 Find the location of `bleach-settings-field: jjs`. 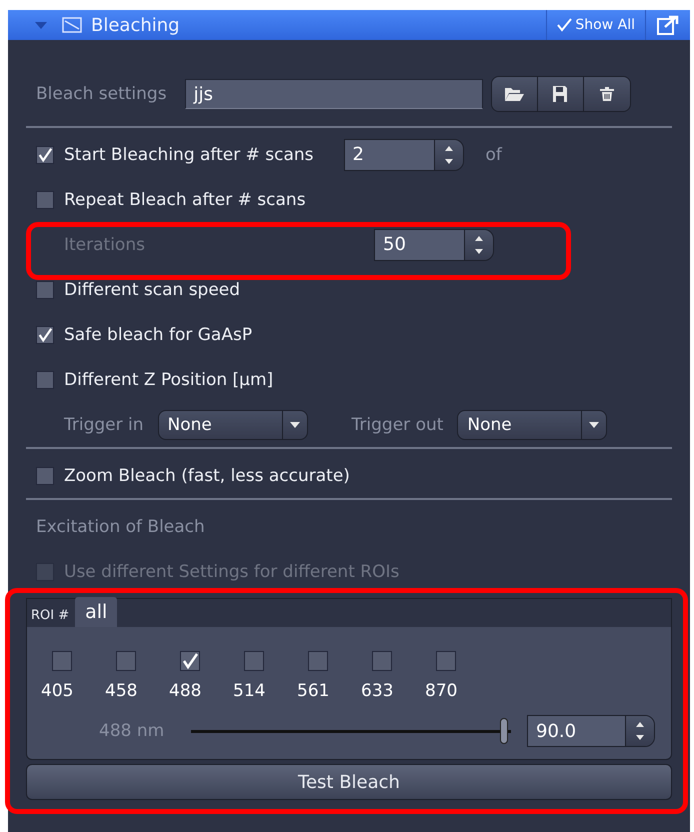

bleach-settings-field: jjs is located at coordinates (333, 94).